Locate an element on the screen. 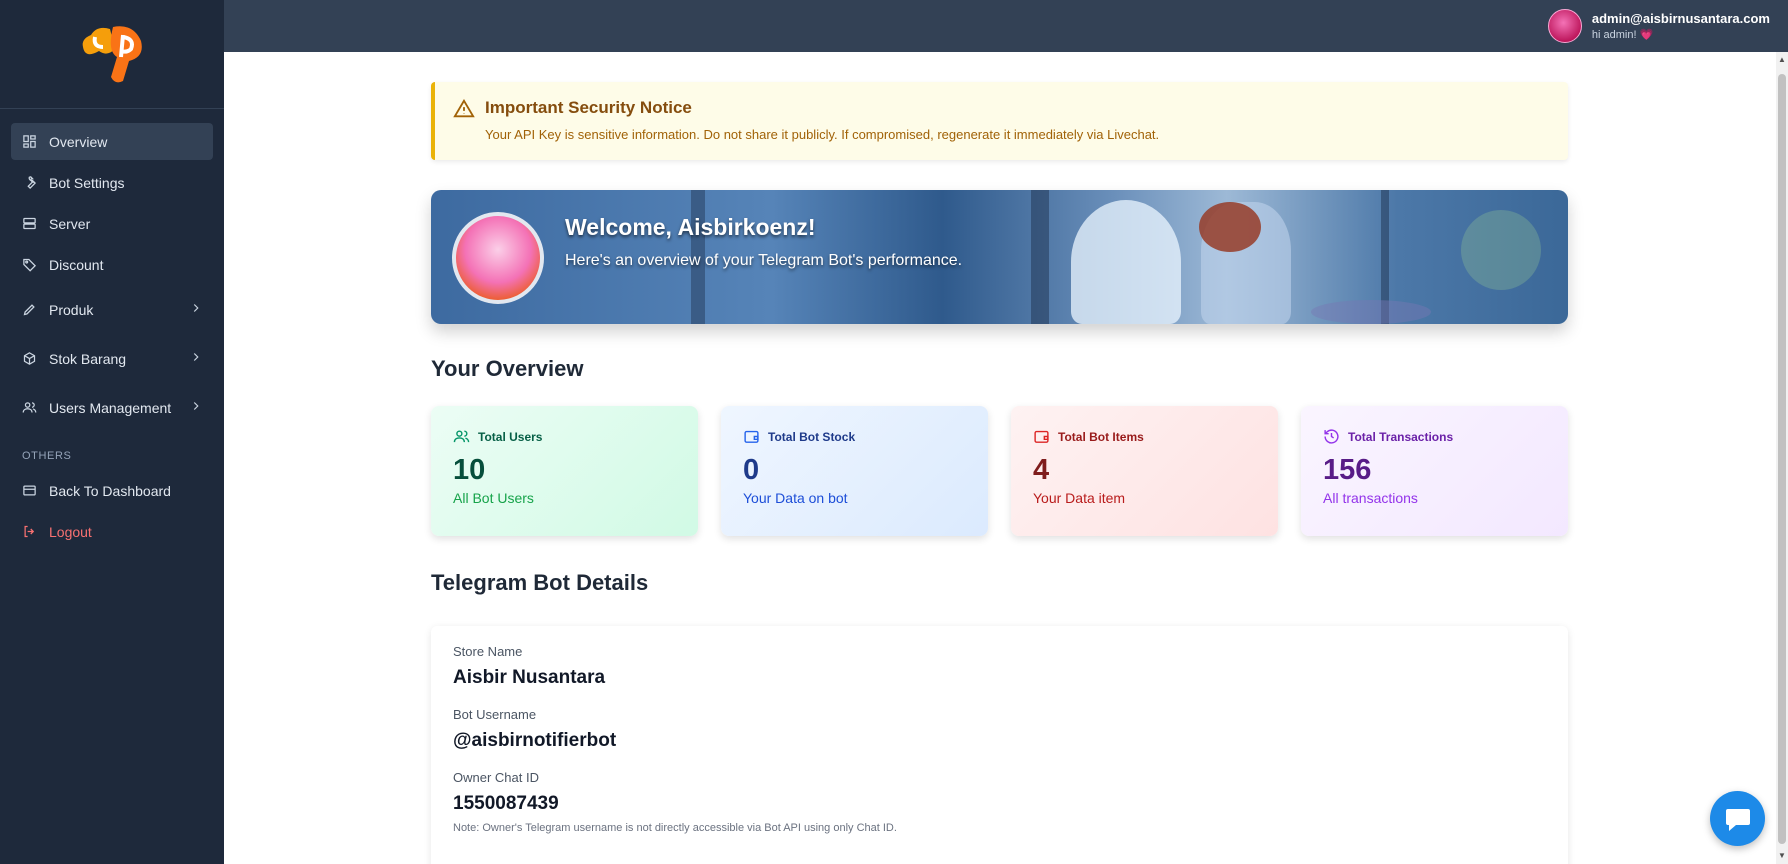 The width and height of the screenshot is (1788, 864). livechat-button is located at coordinates (1737, 818).